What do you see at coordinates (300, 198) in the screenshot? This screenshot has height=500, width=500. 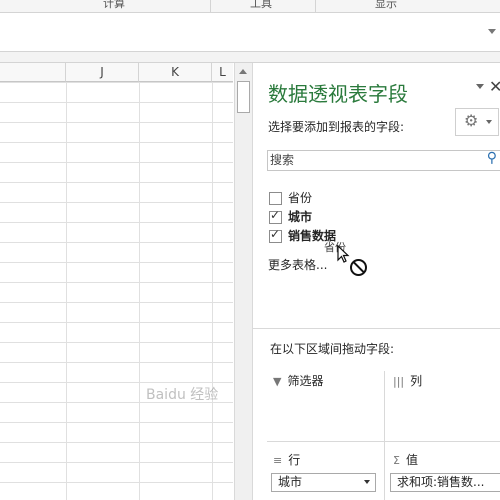 I see `field-label: 省份` at bounding box center [300, 198].